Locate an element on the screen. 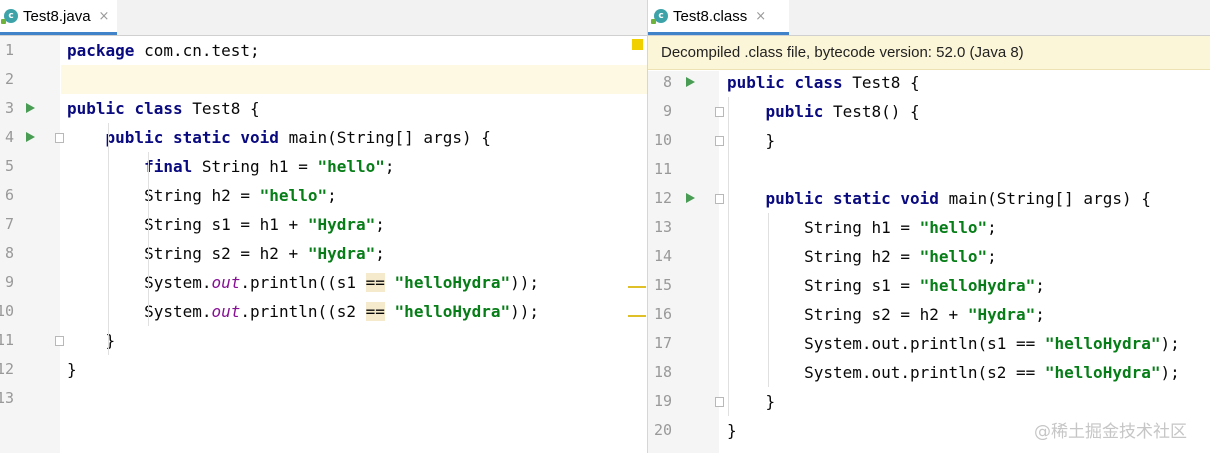 The height and width of the screenshot is (453, 1210). code-line: 8 public class Test8 { is located at coordinates (929, 82).